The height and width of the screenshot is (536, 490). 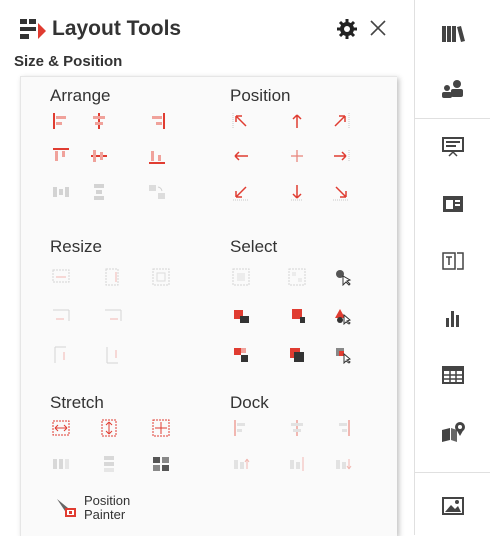 I want to click on resize-grow-width-icon, so click(x=113, y=316).